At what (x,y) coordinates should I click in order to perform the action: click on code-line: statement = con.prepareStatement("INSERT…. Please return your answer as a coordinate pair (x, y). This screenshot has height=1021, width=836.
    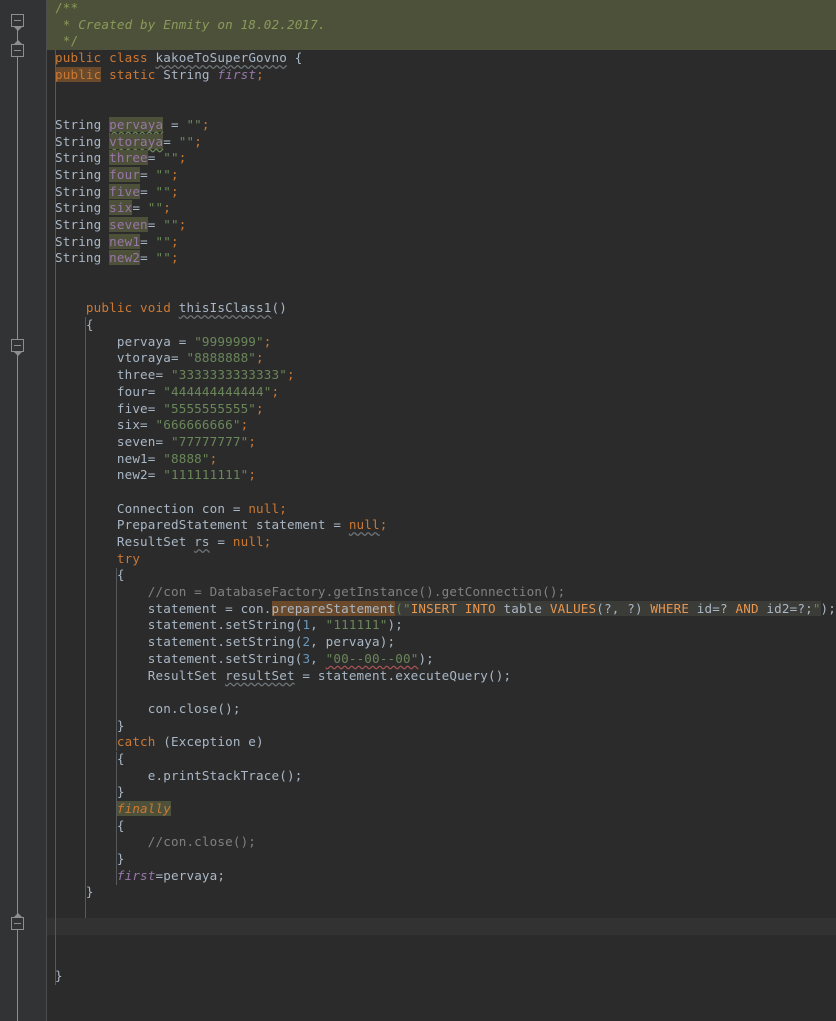
    Looking at the image, I should click on (441, 609).